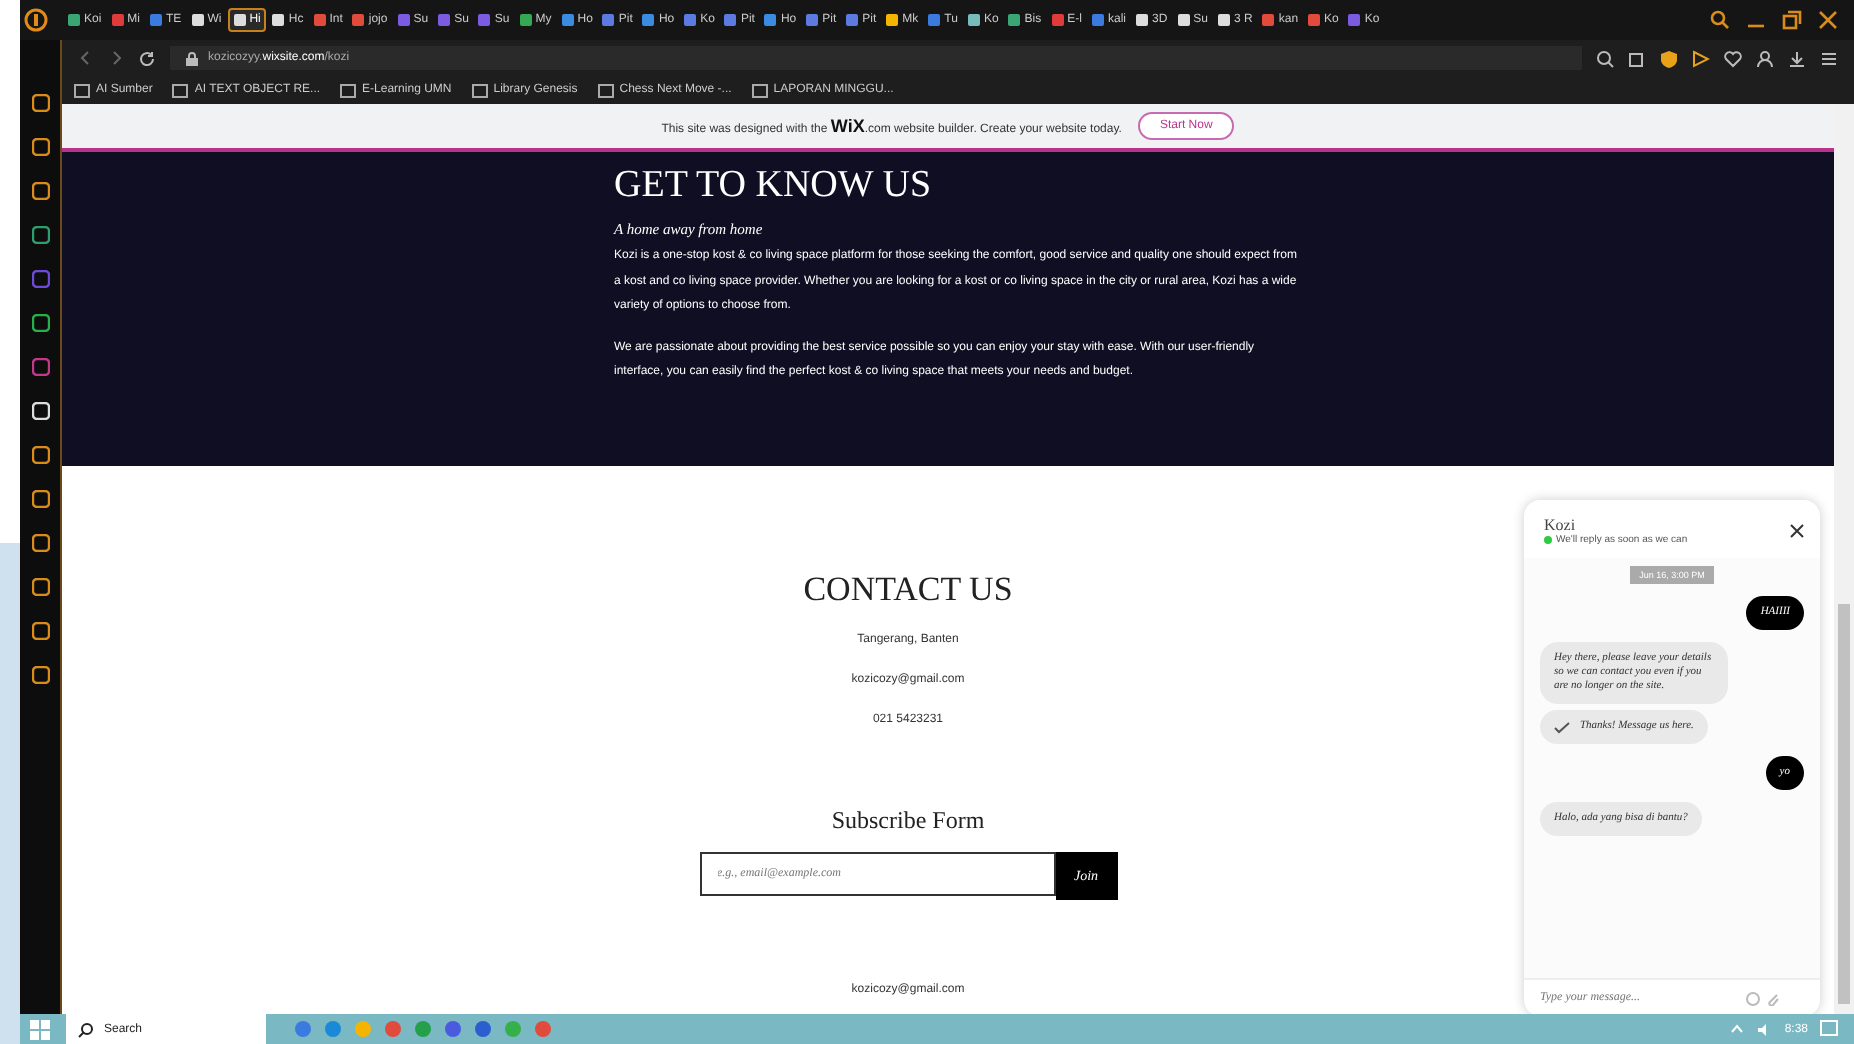  Describe the element at coordinates (1561, 525) in the screenshot. I see `chat-name: Kozi` at that location.